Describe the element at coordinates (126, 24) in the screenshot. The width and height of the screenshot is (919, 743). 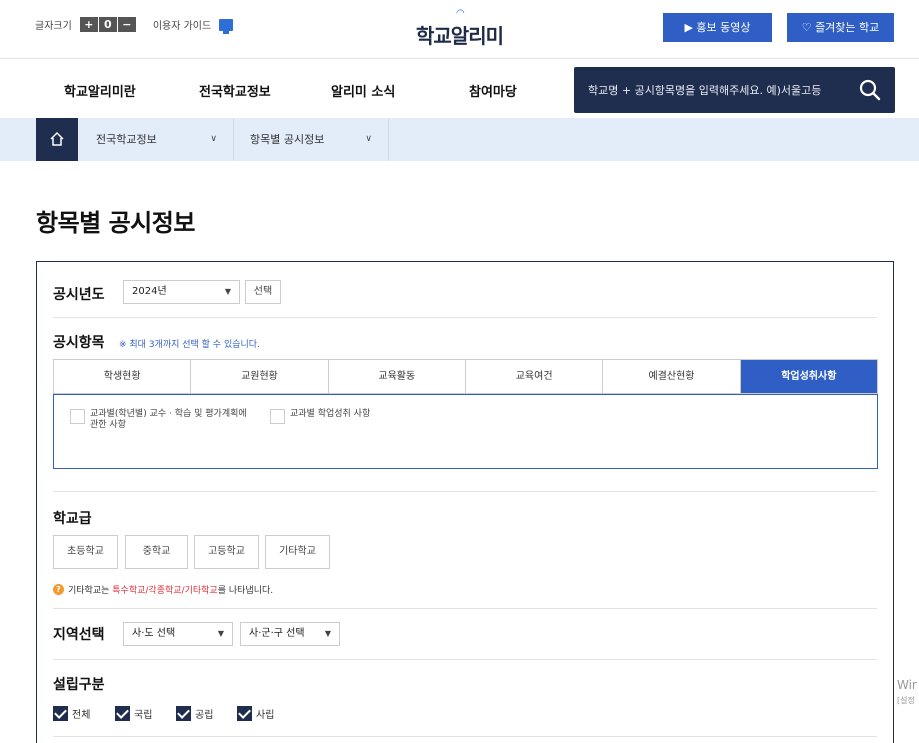
I see `font-decrease-button: −` at that location.